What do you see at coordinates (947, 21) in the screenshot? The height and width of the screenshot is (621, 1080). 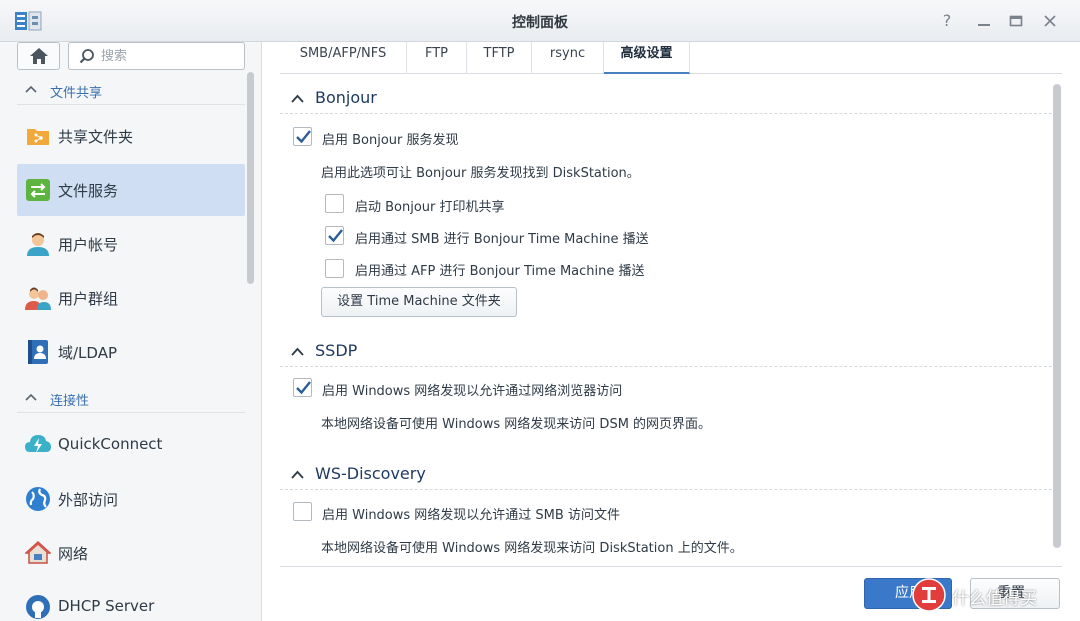 I see `help-icon: ?` at bounding box center [947, 21].